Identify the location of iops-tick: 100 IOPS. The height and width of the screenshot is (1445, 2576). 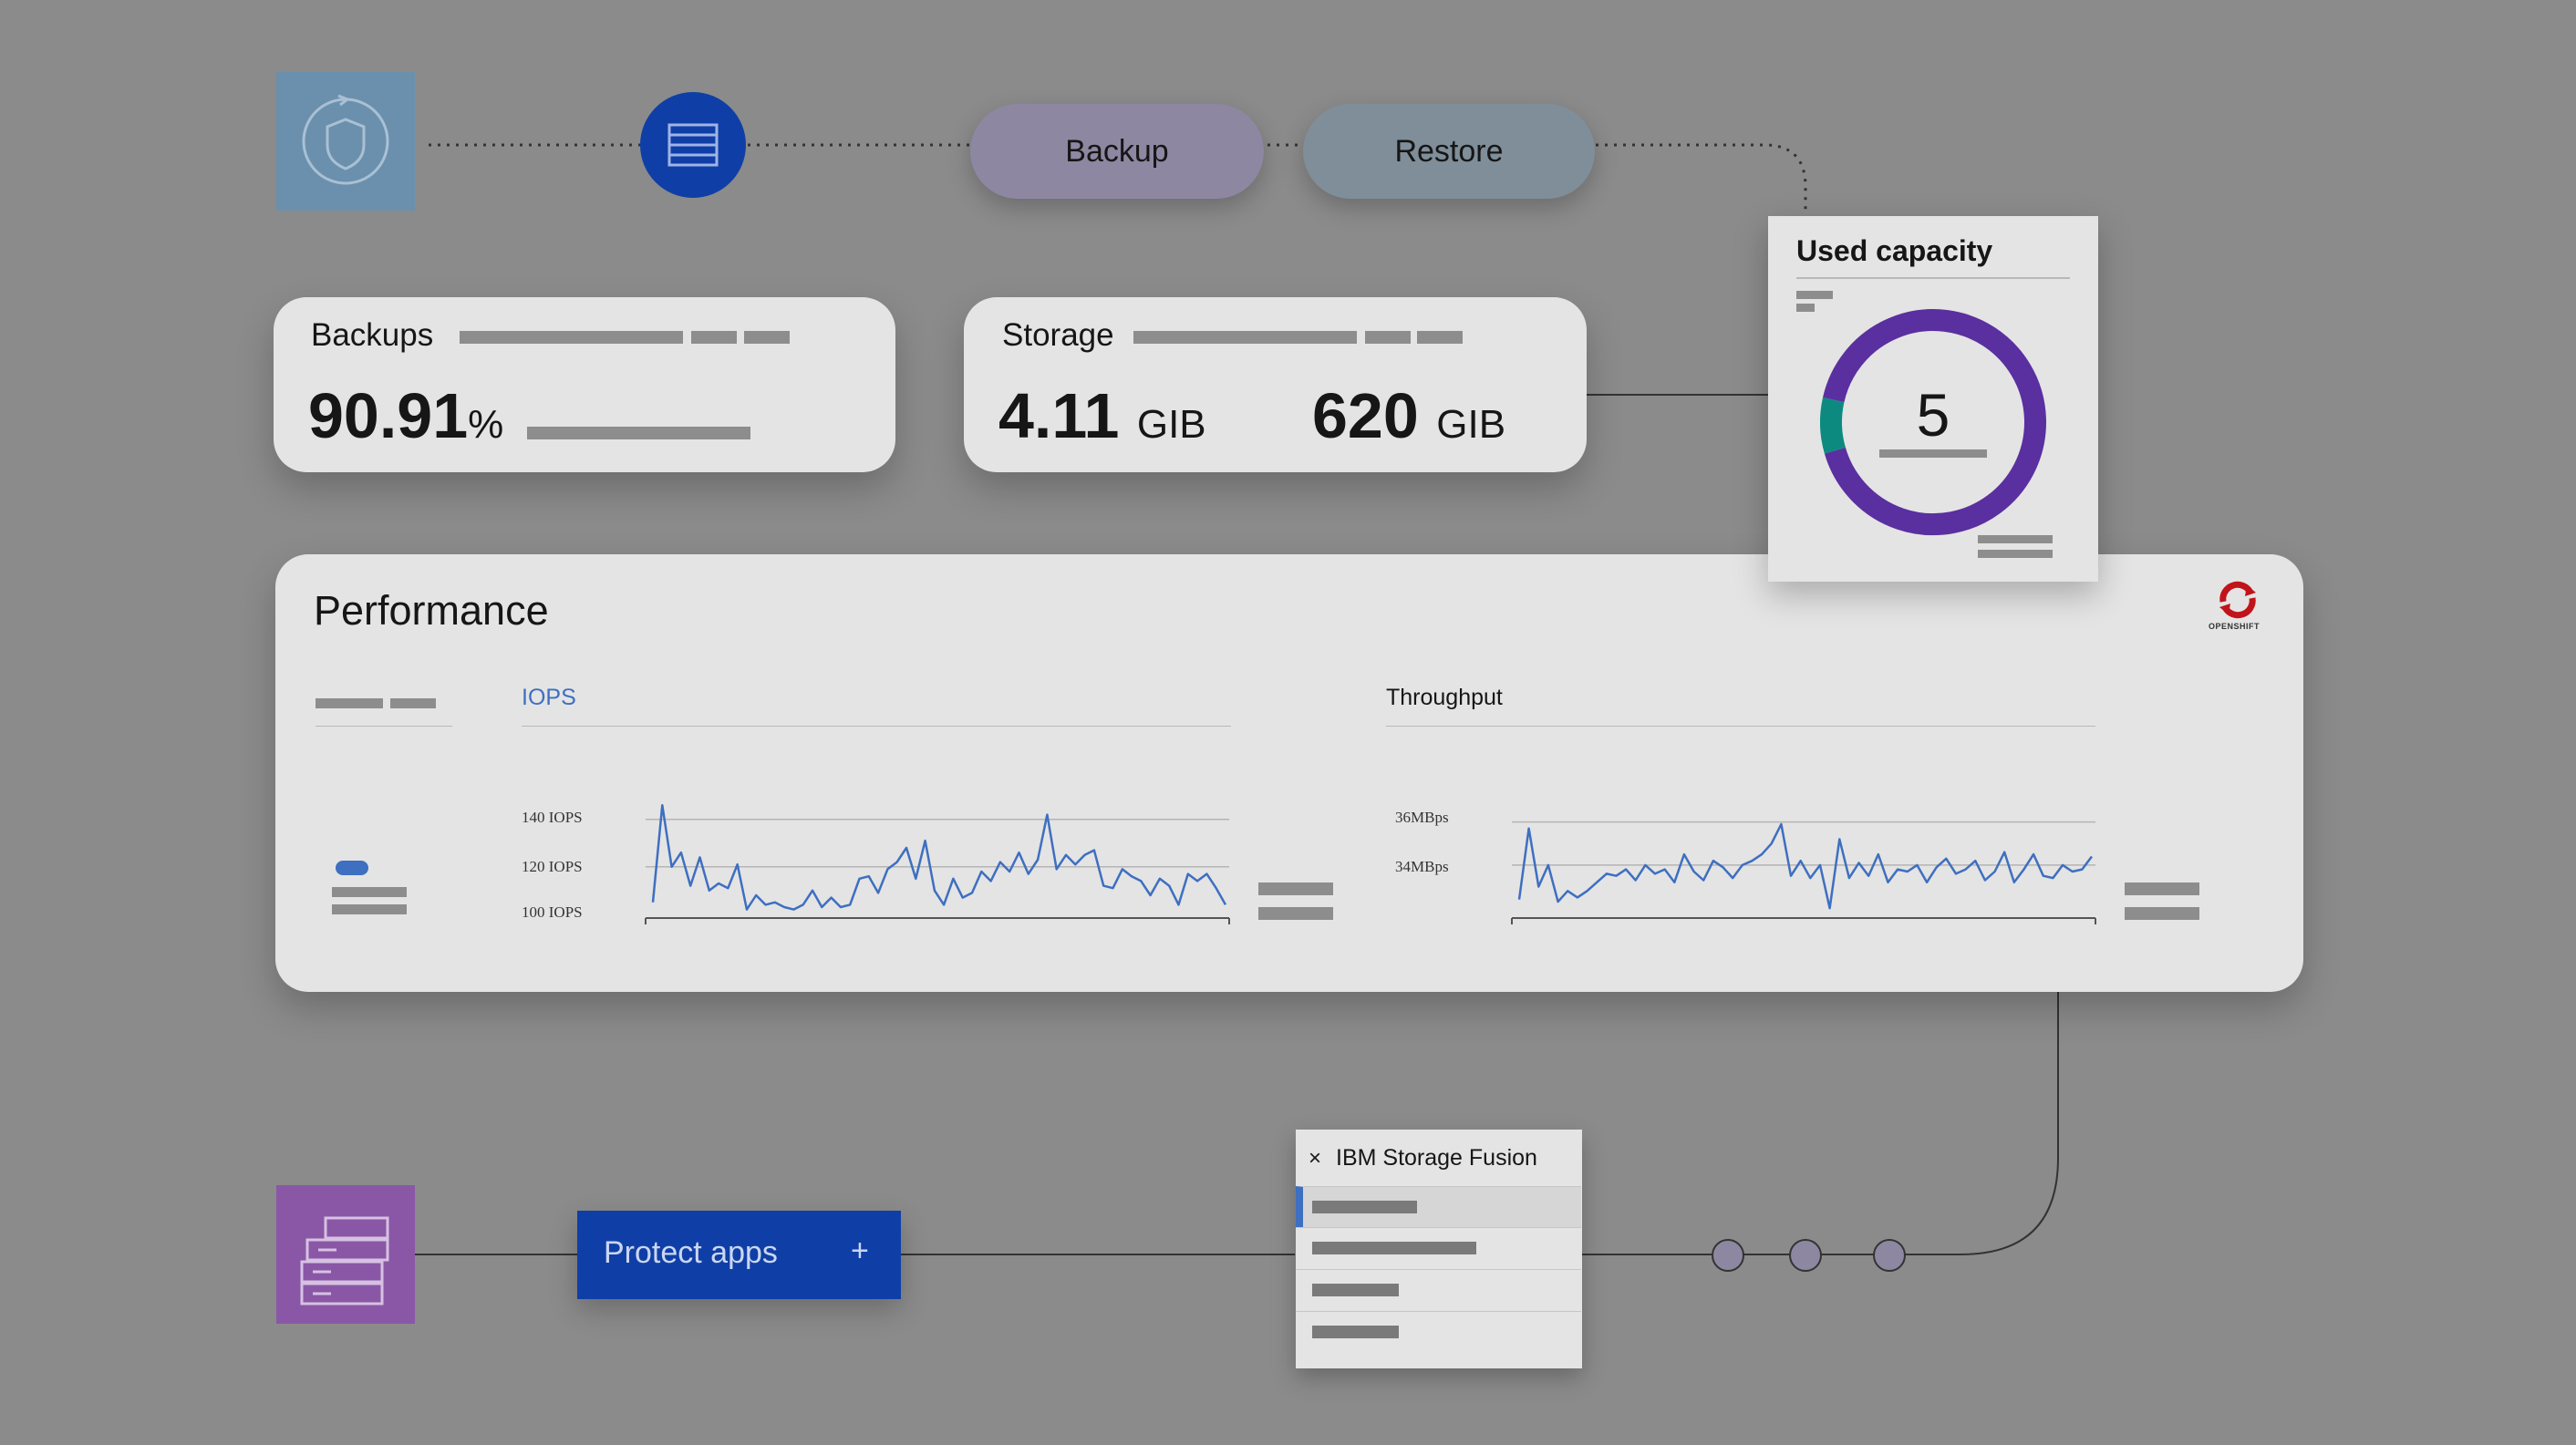
(552, 912).